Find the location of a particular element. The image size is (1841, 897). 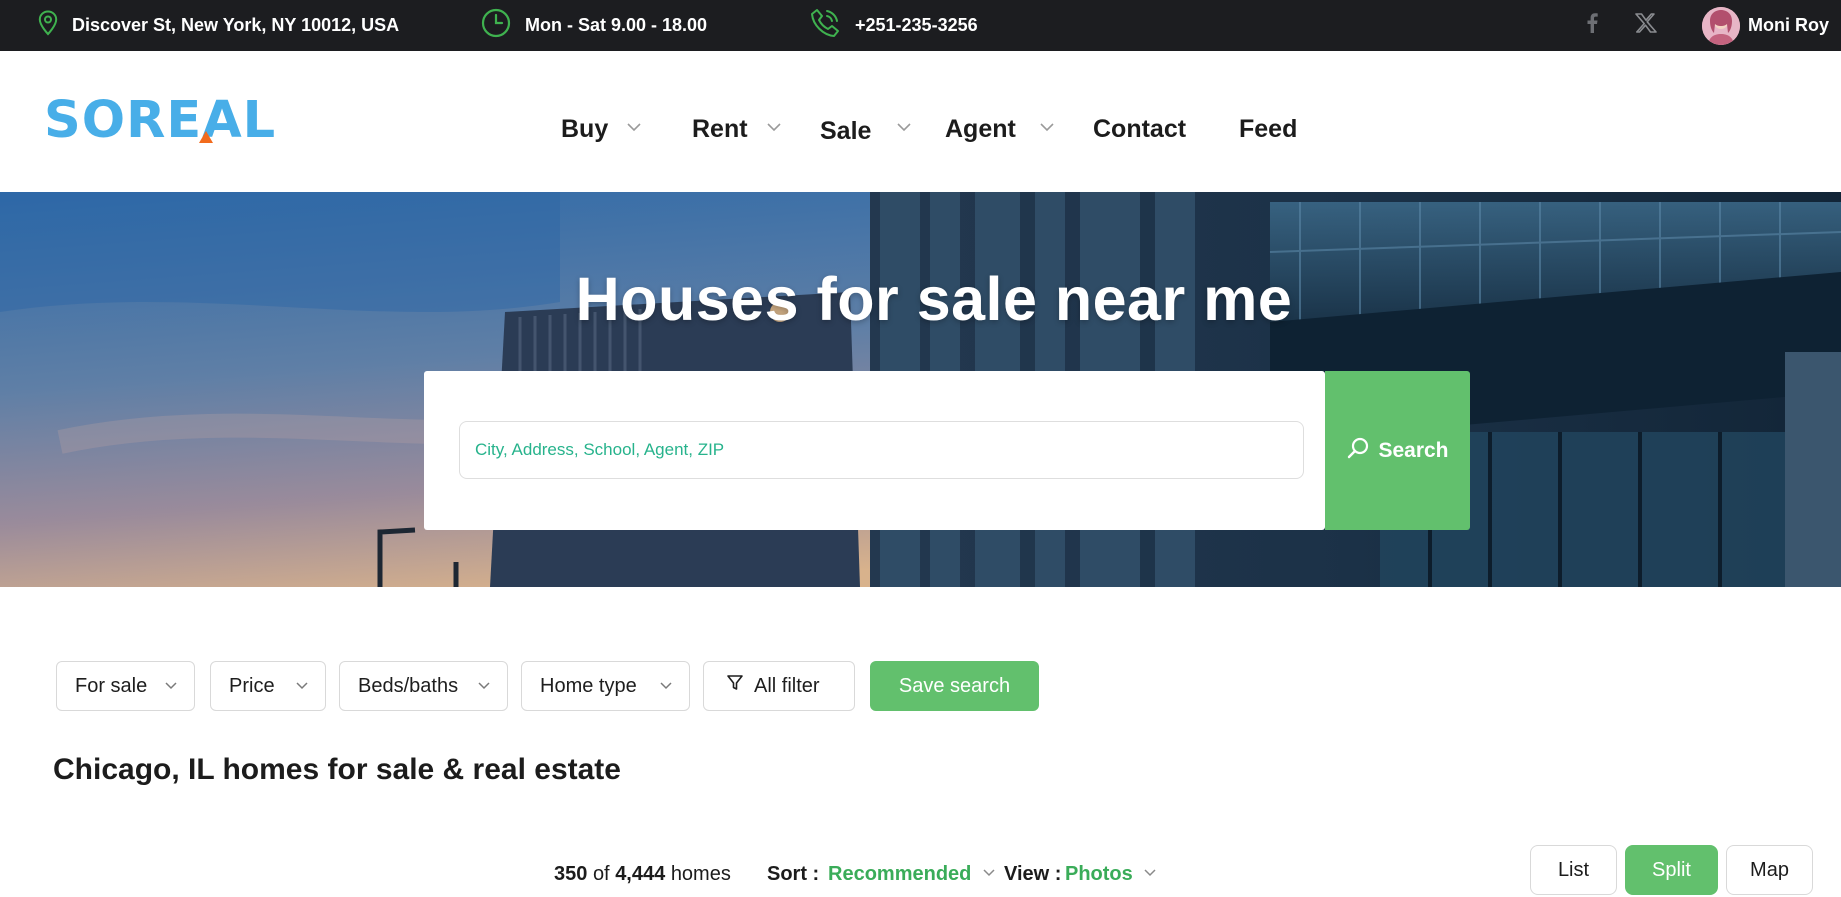

nav-contact-label: Contact is located at coordinates (1140, 128).